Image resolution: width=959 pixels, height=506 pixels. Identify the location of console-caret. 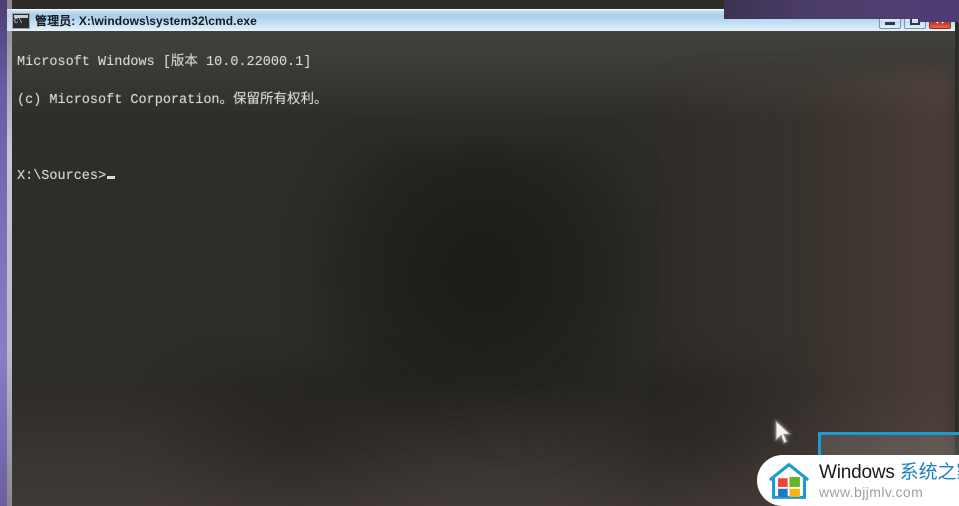
(111, 177).